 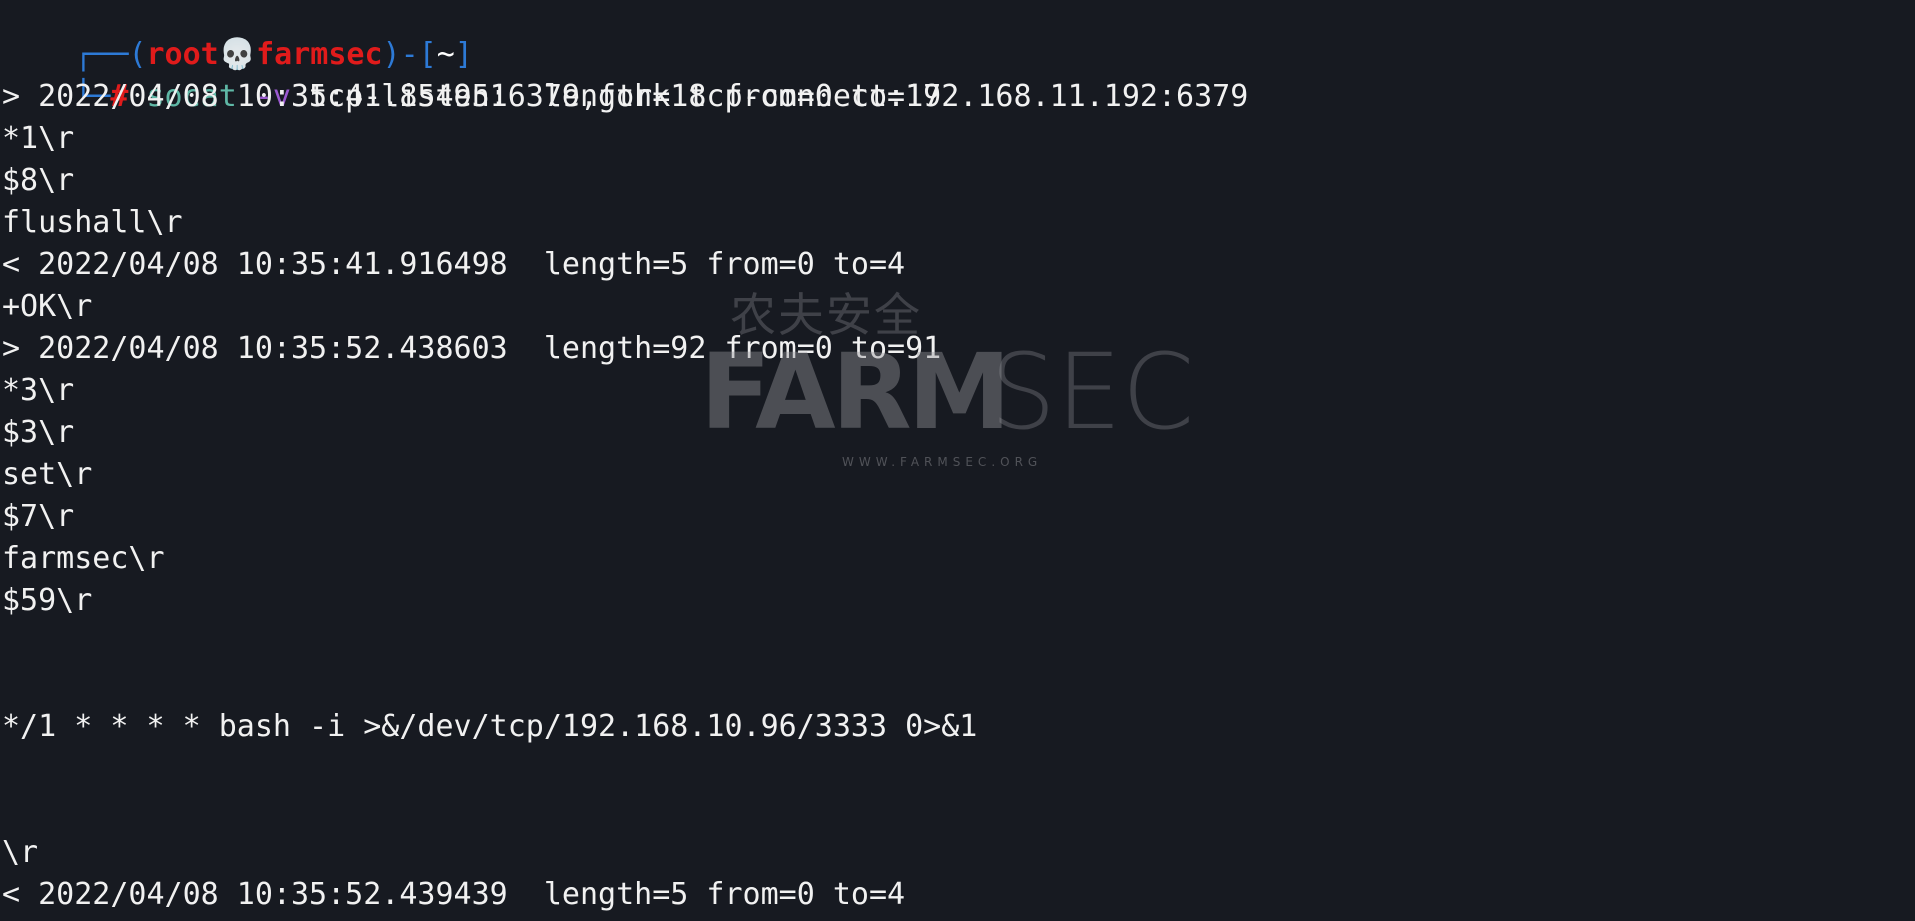 What do you see at coordinates (237, 36) in the screenshot?
I see `prompt-line-1: ┌──(root💀farmsec)-[~]` at bounding box center [237, 36].